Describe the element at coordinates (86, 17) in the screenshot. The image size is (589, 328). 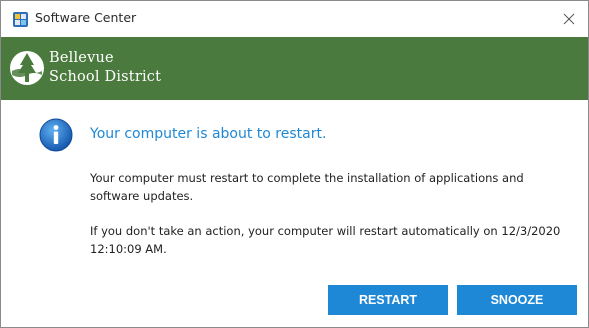
I see `window-title: Software Center` at that location.